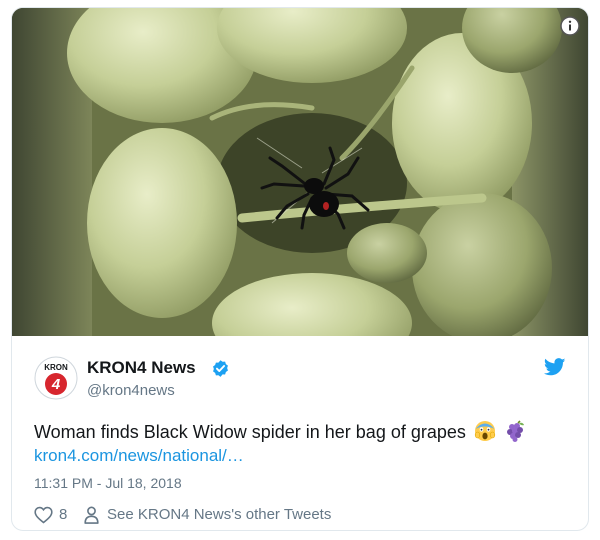 The height and width of the screenshot is (540, 600). What do you see at coordinates (43, 515) in the screenshot?
I see `heart-icon` at bounding box center [43, 515].